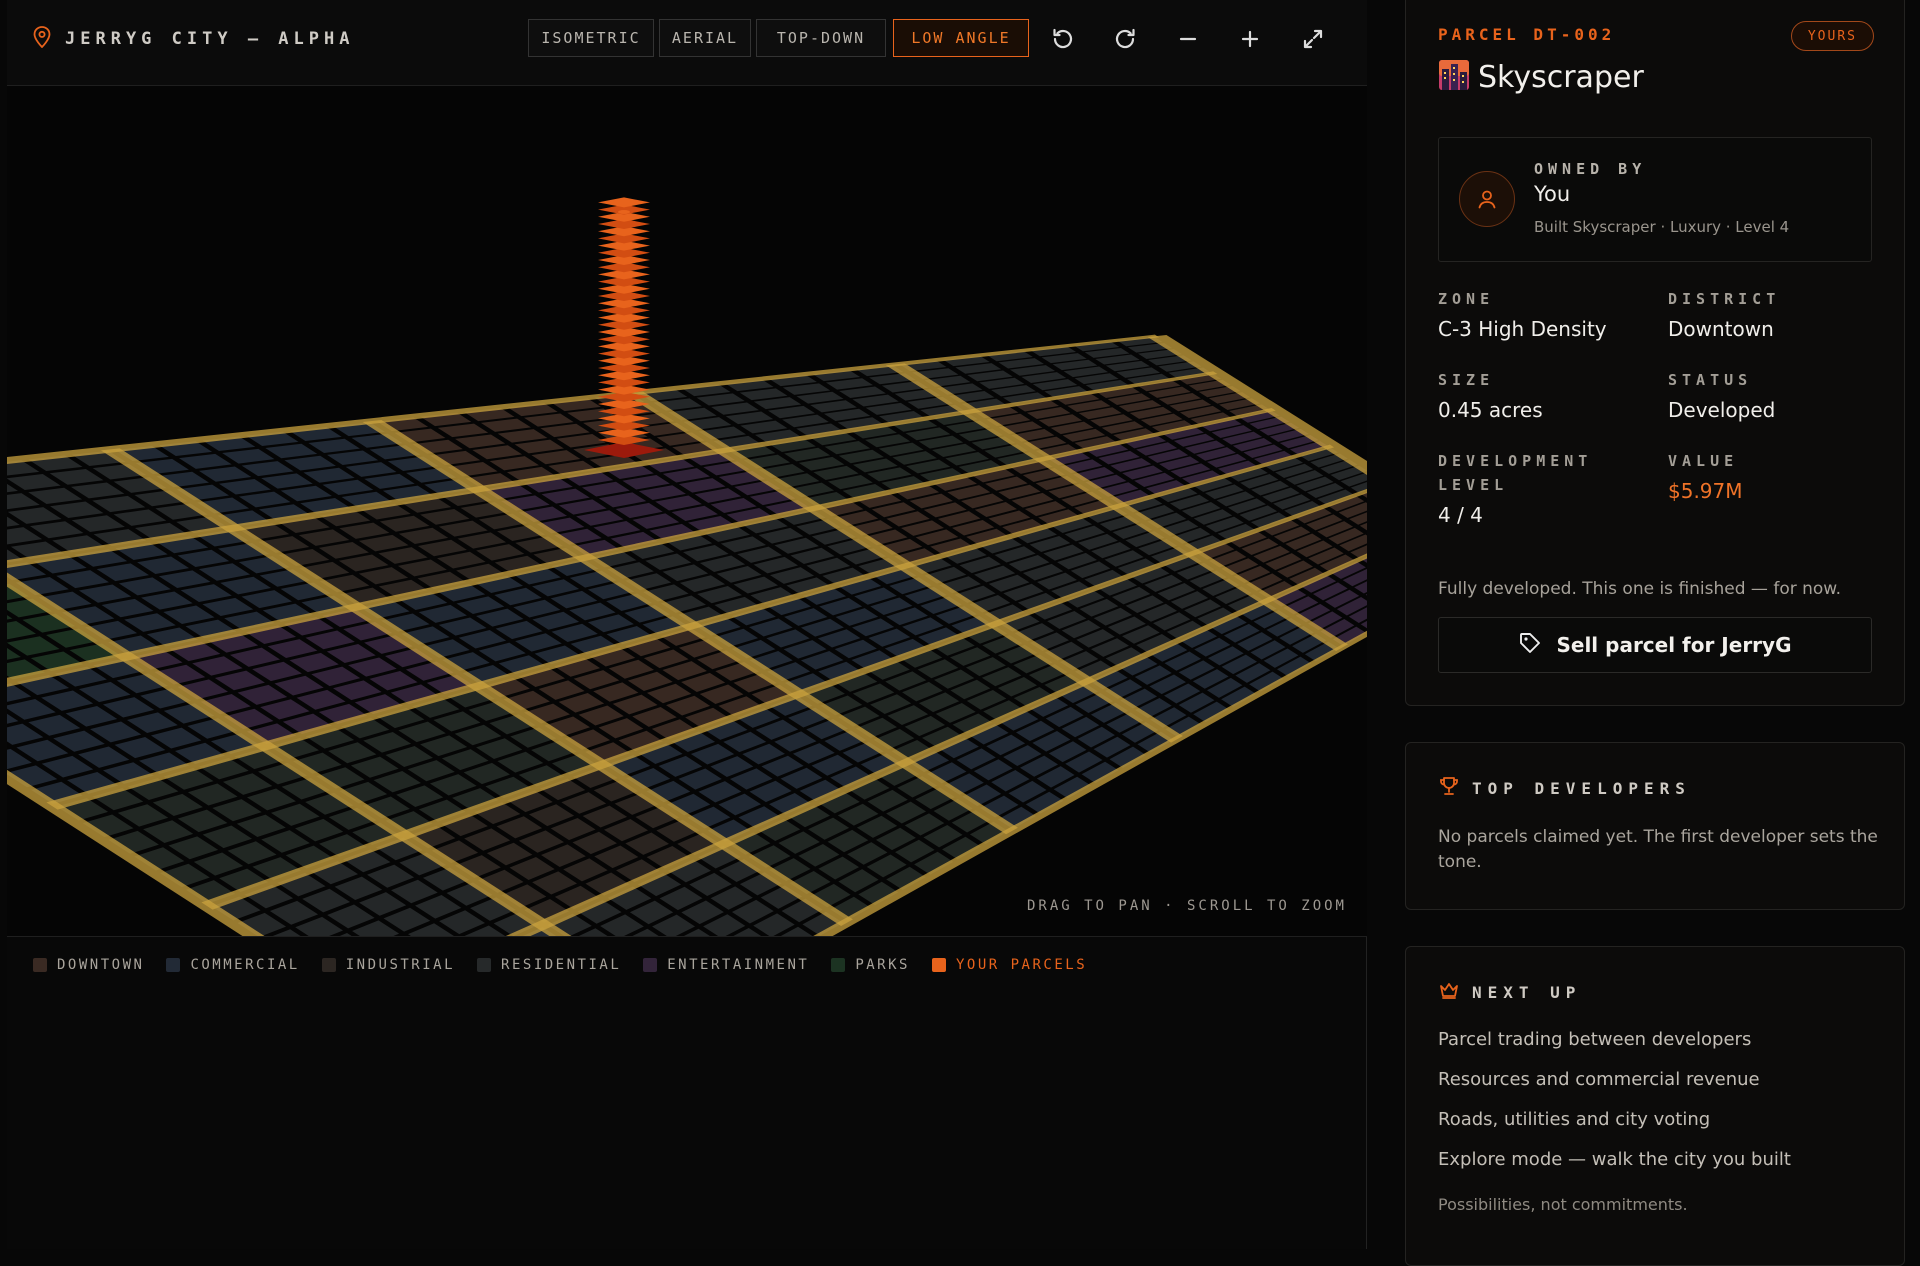 The height and width of the screenshot is (1266, 1920). I want to click on next-up-header: NEXT UP, so click(1509, 992).